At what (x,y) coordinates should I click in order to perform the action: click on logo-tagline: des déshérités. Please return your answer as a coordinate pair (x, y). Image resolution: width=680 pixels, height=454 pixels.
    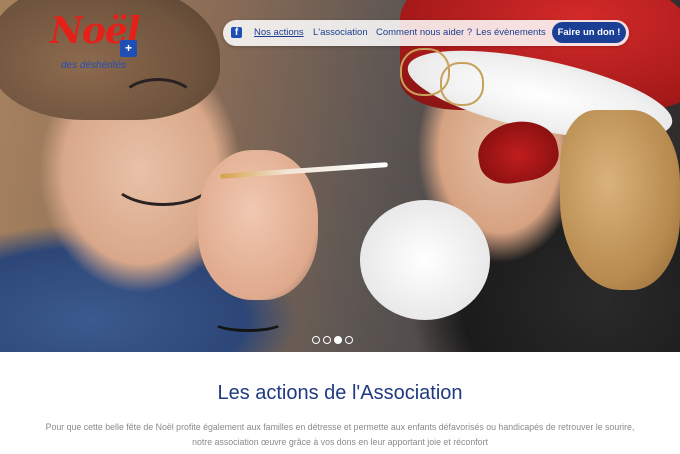
    Looking at the image, I should click on (94, 65).